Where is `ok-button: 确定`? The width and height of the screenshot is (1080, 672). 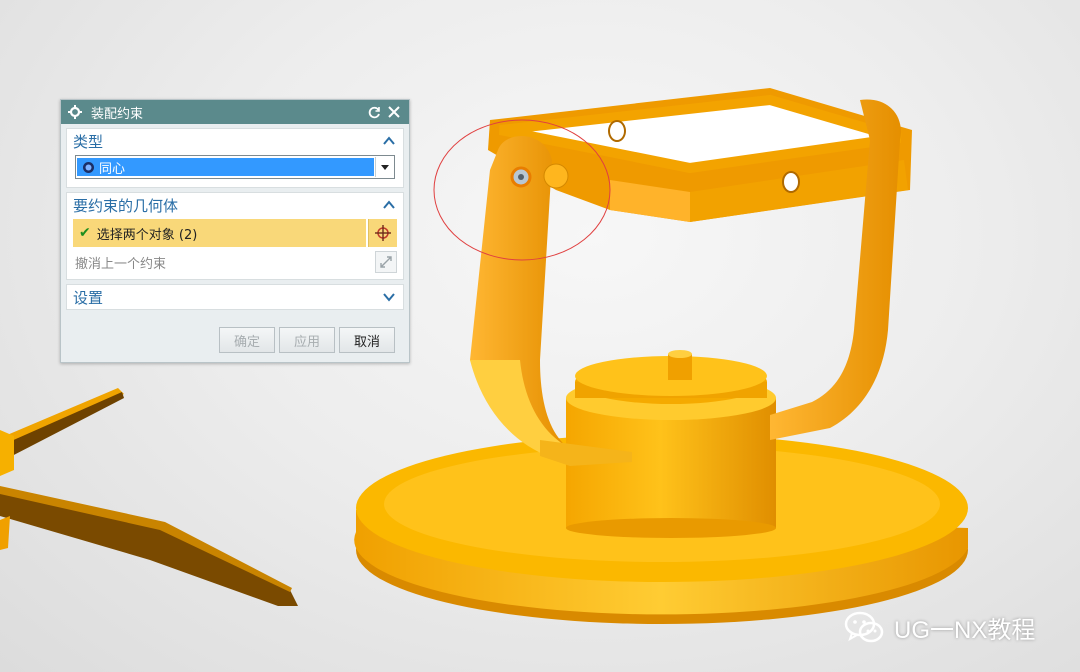
ok-button: 确定 is located at coordinates (247, 340).